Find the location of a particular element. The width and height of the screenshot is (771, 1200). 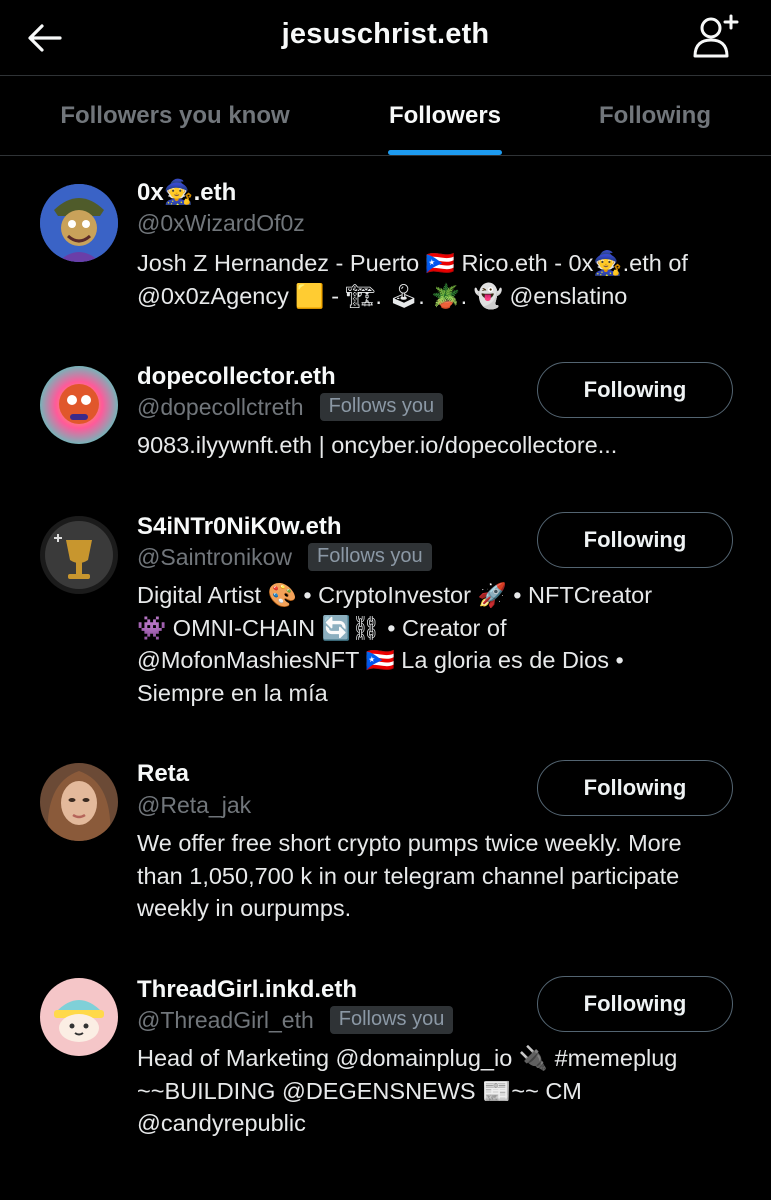

wizard-avatar-image is located at coordinates (79, 223).